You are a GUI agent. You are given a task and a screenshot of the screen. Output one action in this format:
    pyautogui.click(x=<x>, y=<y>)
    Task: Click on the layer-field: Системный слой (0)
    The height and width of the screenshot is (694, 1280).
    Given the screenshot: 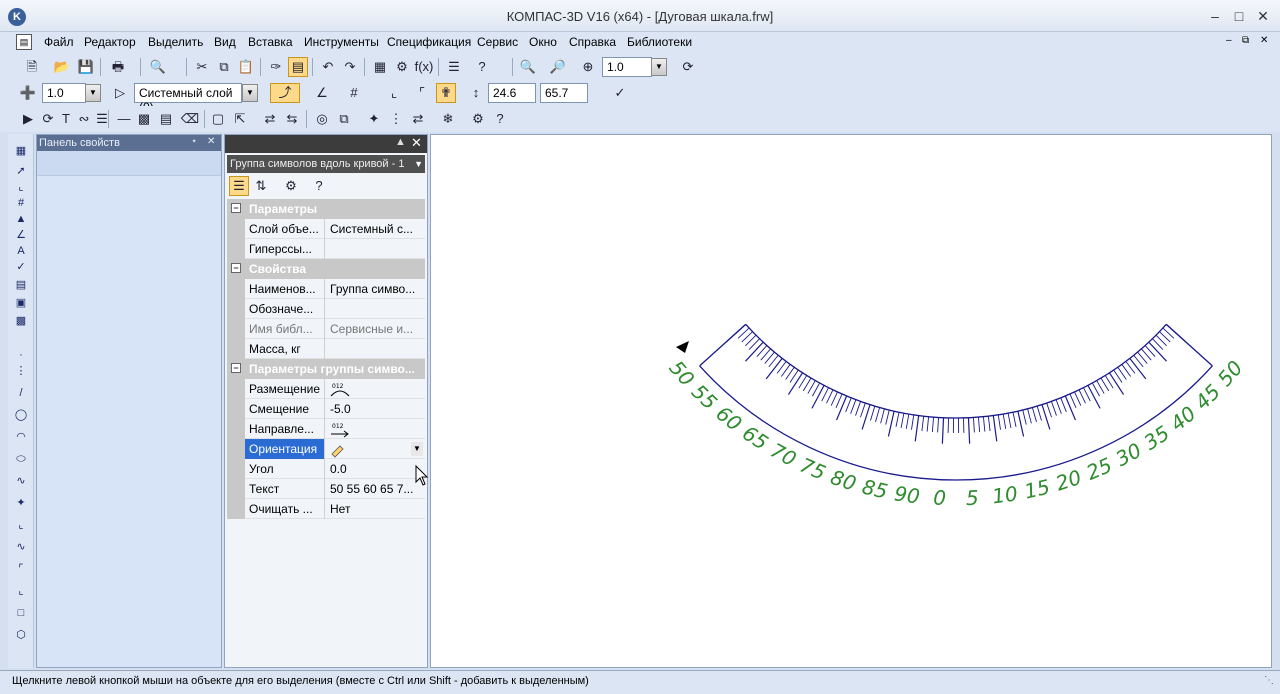 What is the action you would take?
    pyautogui.click(x=188, y=98)
    